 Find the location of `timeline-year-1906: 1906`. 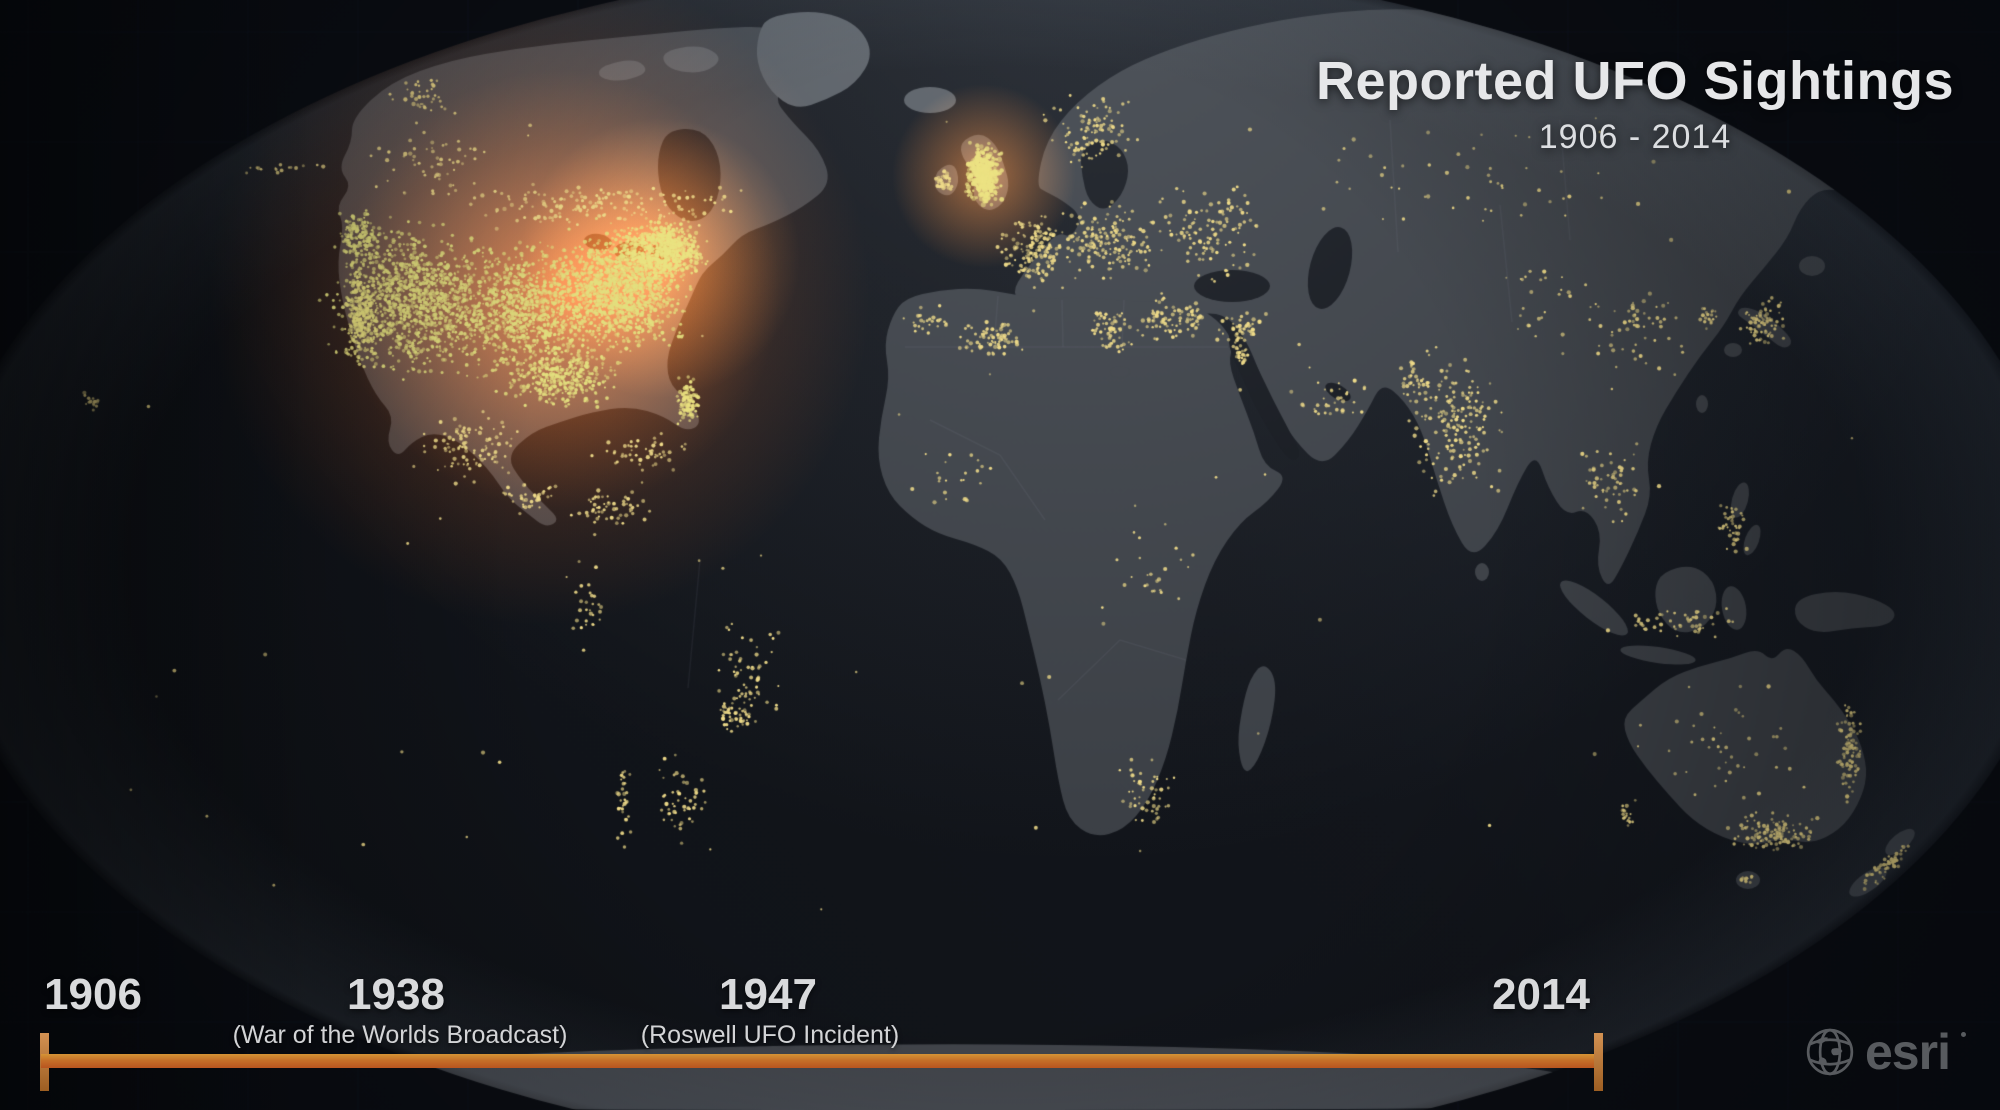

timeline-year-1906: 1906 is located at coordinates (93, 994).